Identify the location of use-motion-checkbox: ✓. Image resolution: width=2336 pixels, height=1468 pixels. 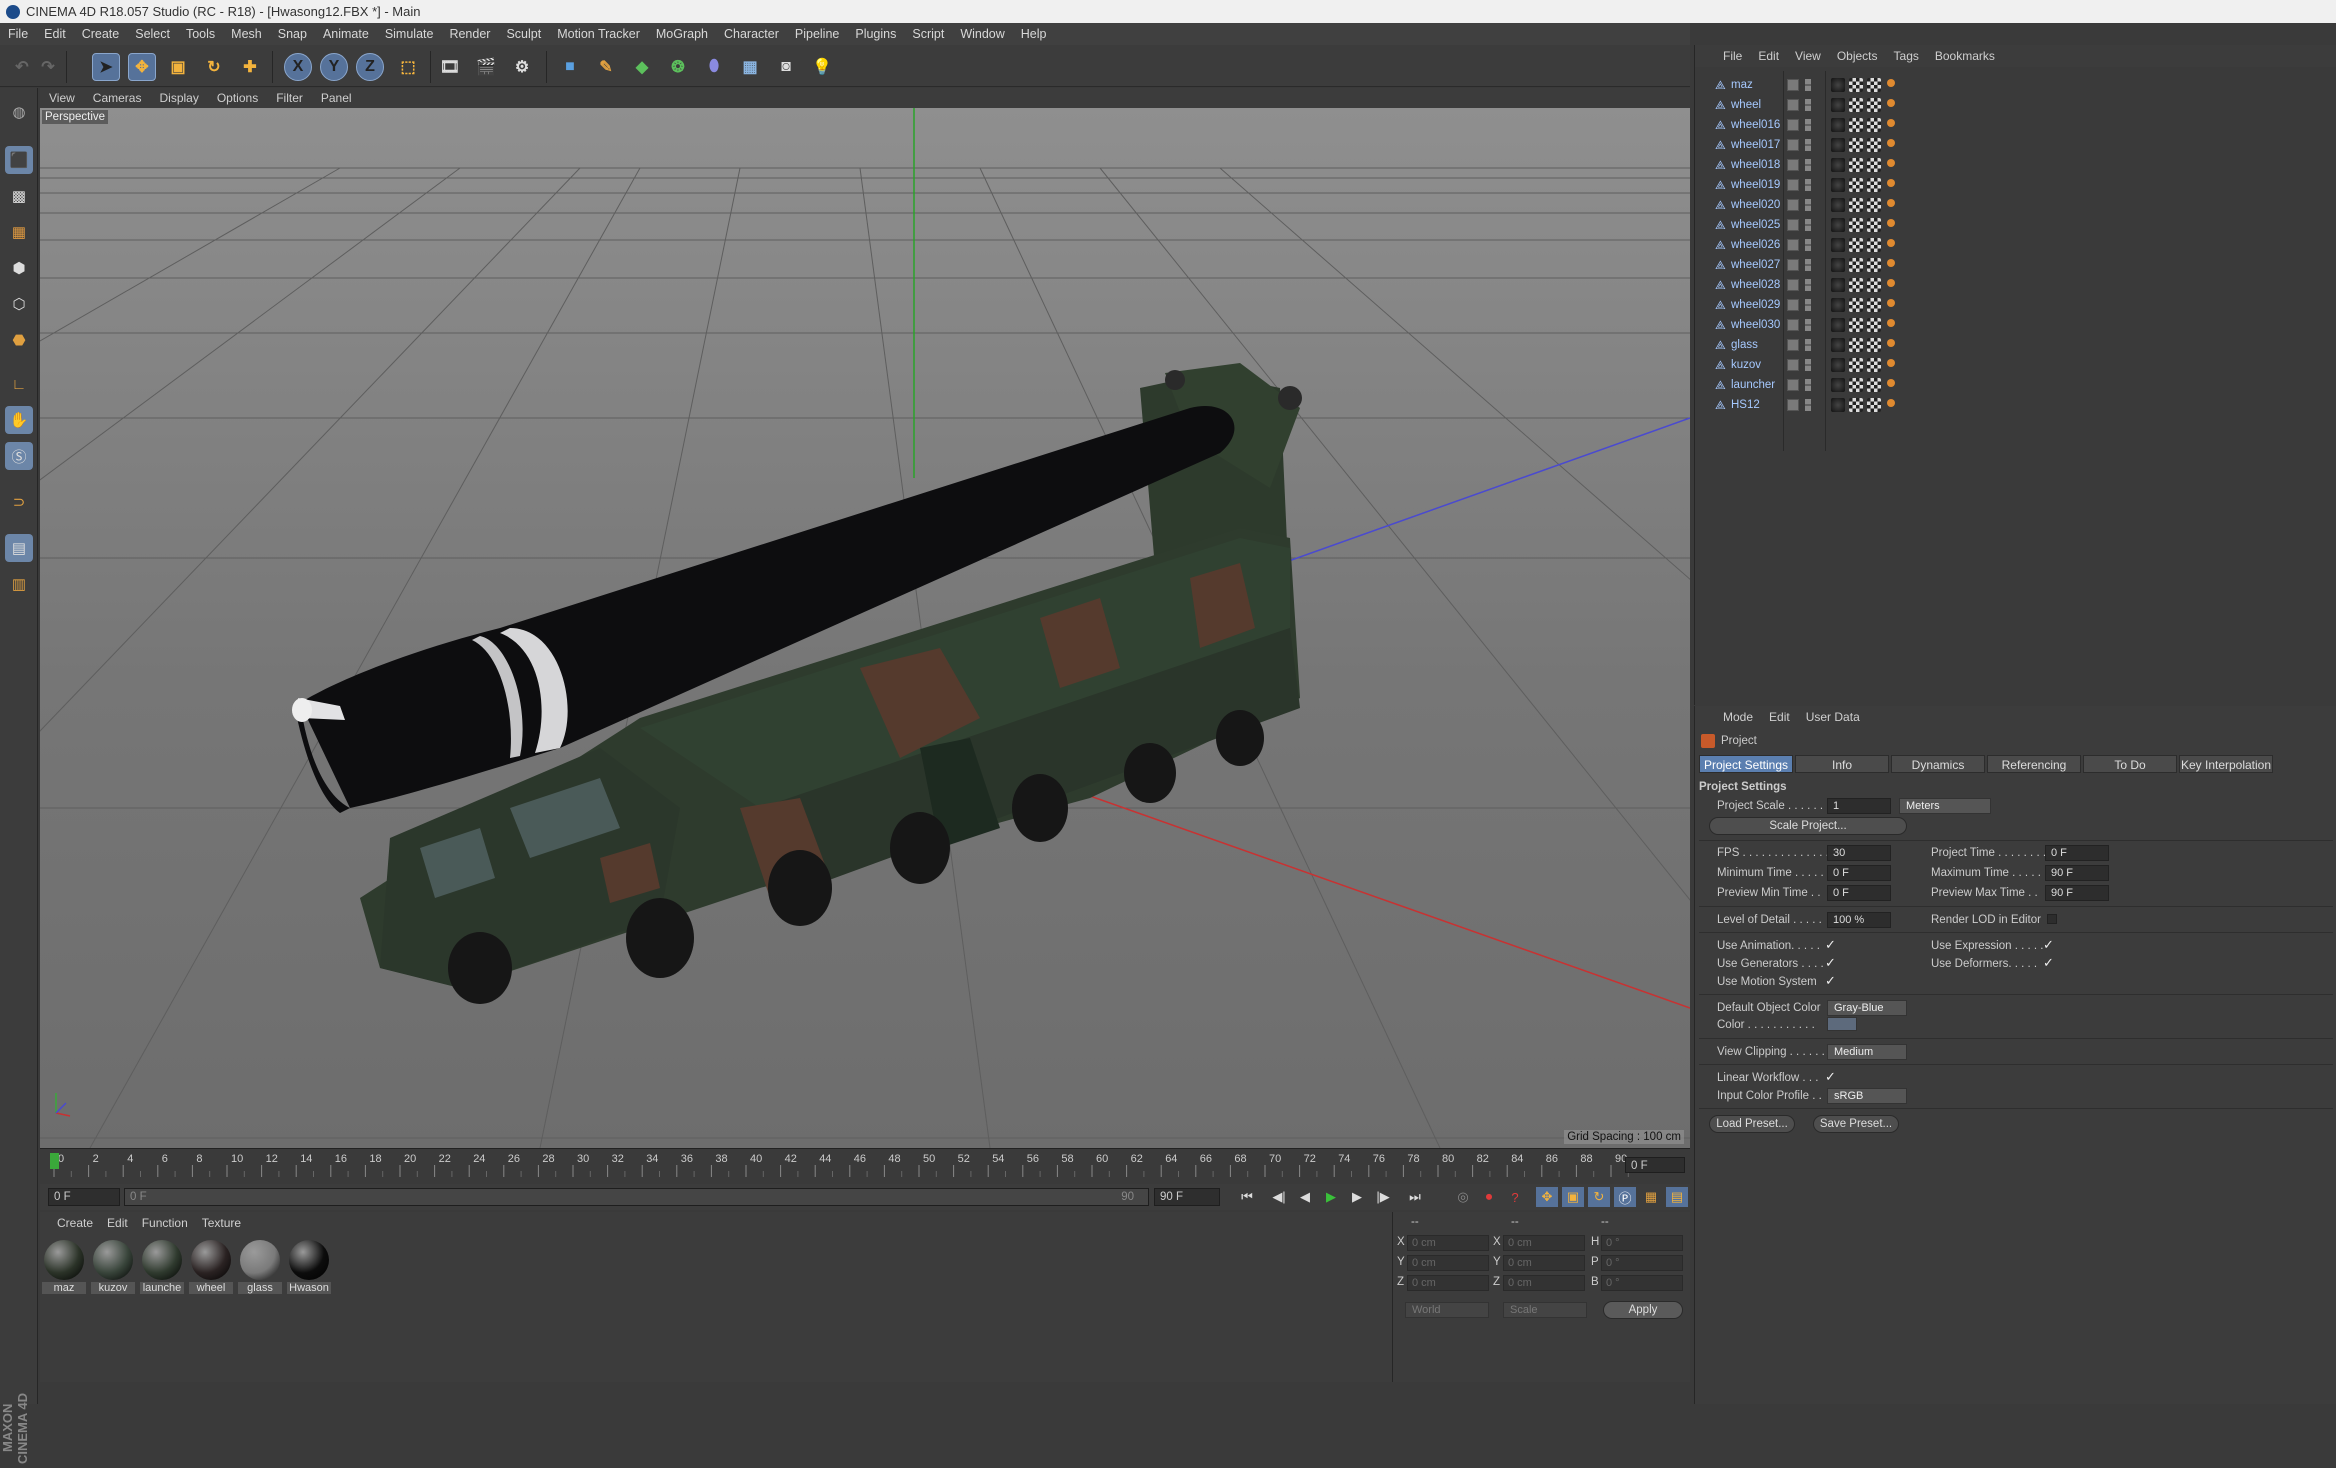
(1830, 981).